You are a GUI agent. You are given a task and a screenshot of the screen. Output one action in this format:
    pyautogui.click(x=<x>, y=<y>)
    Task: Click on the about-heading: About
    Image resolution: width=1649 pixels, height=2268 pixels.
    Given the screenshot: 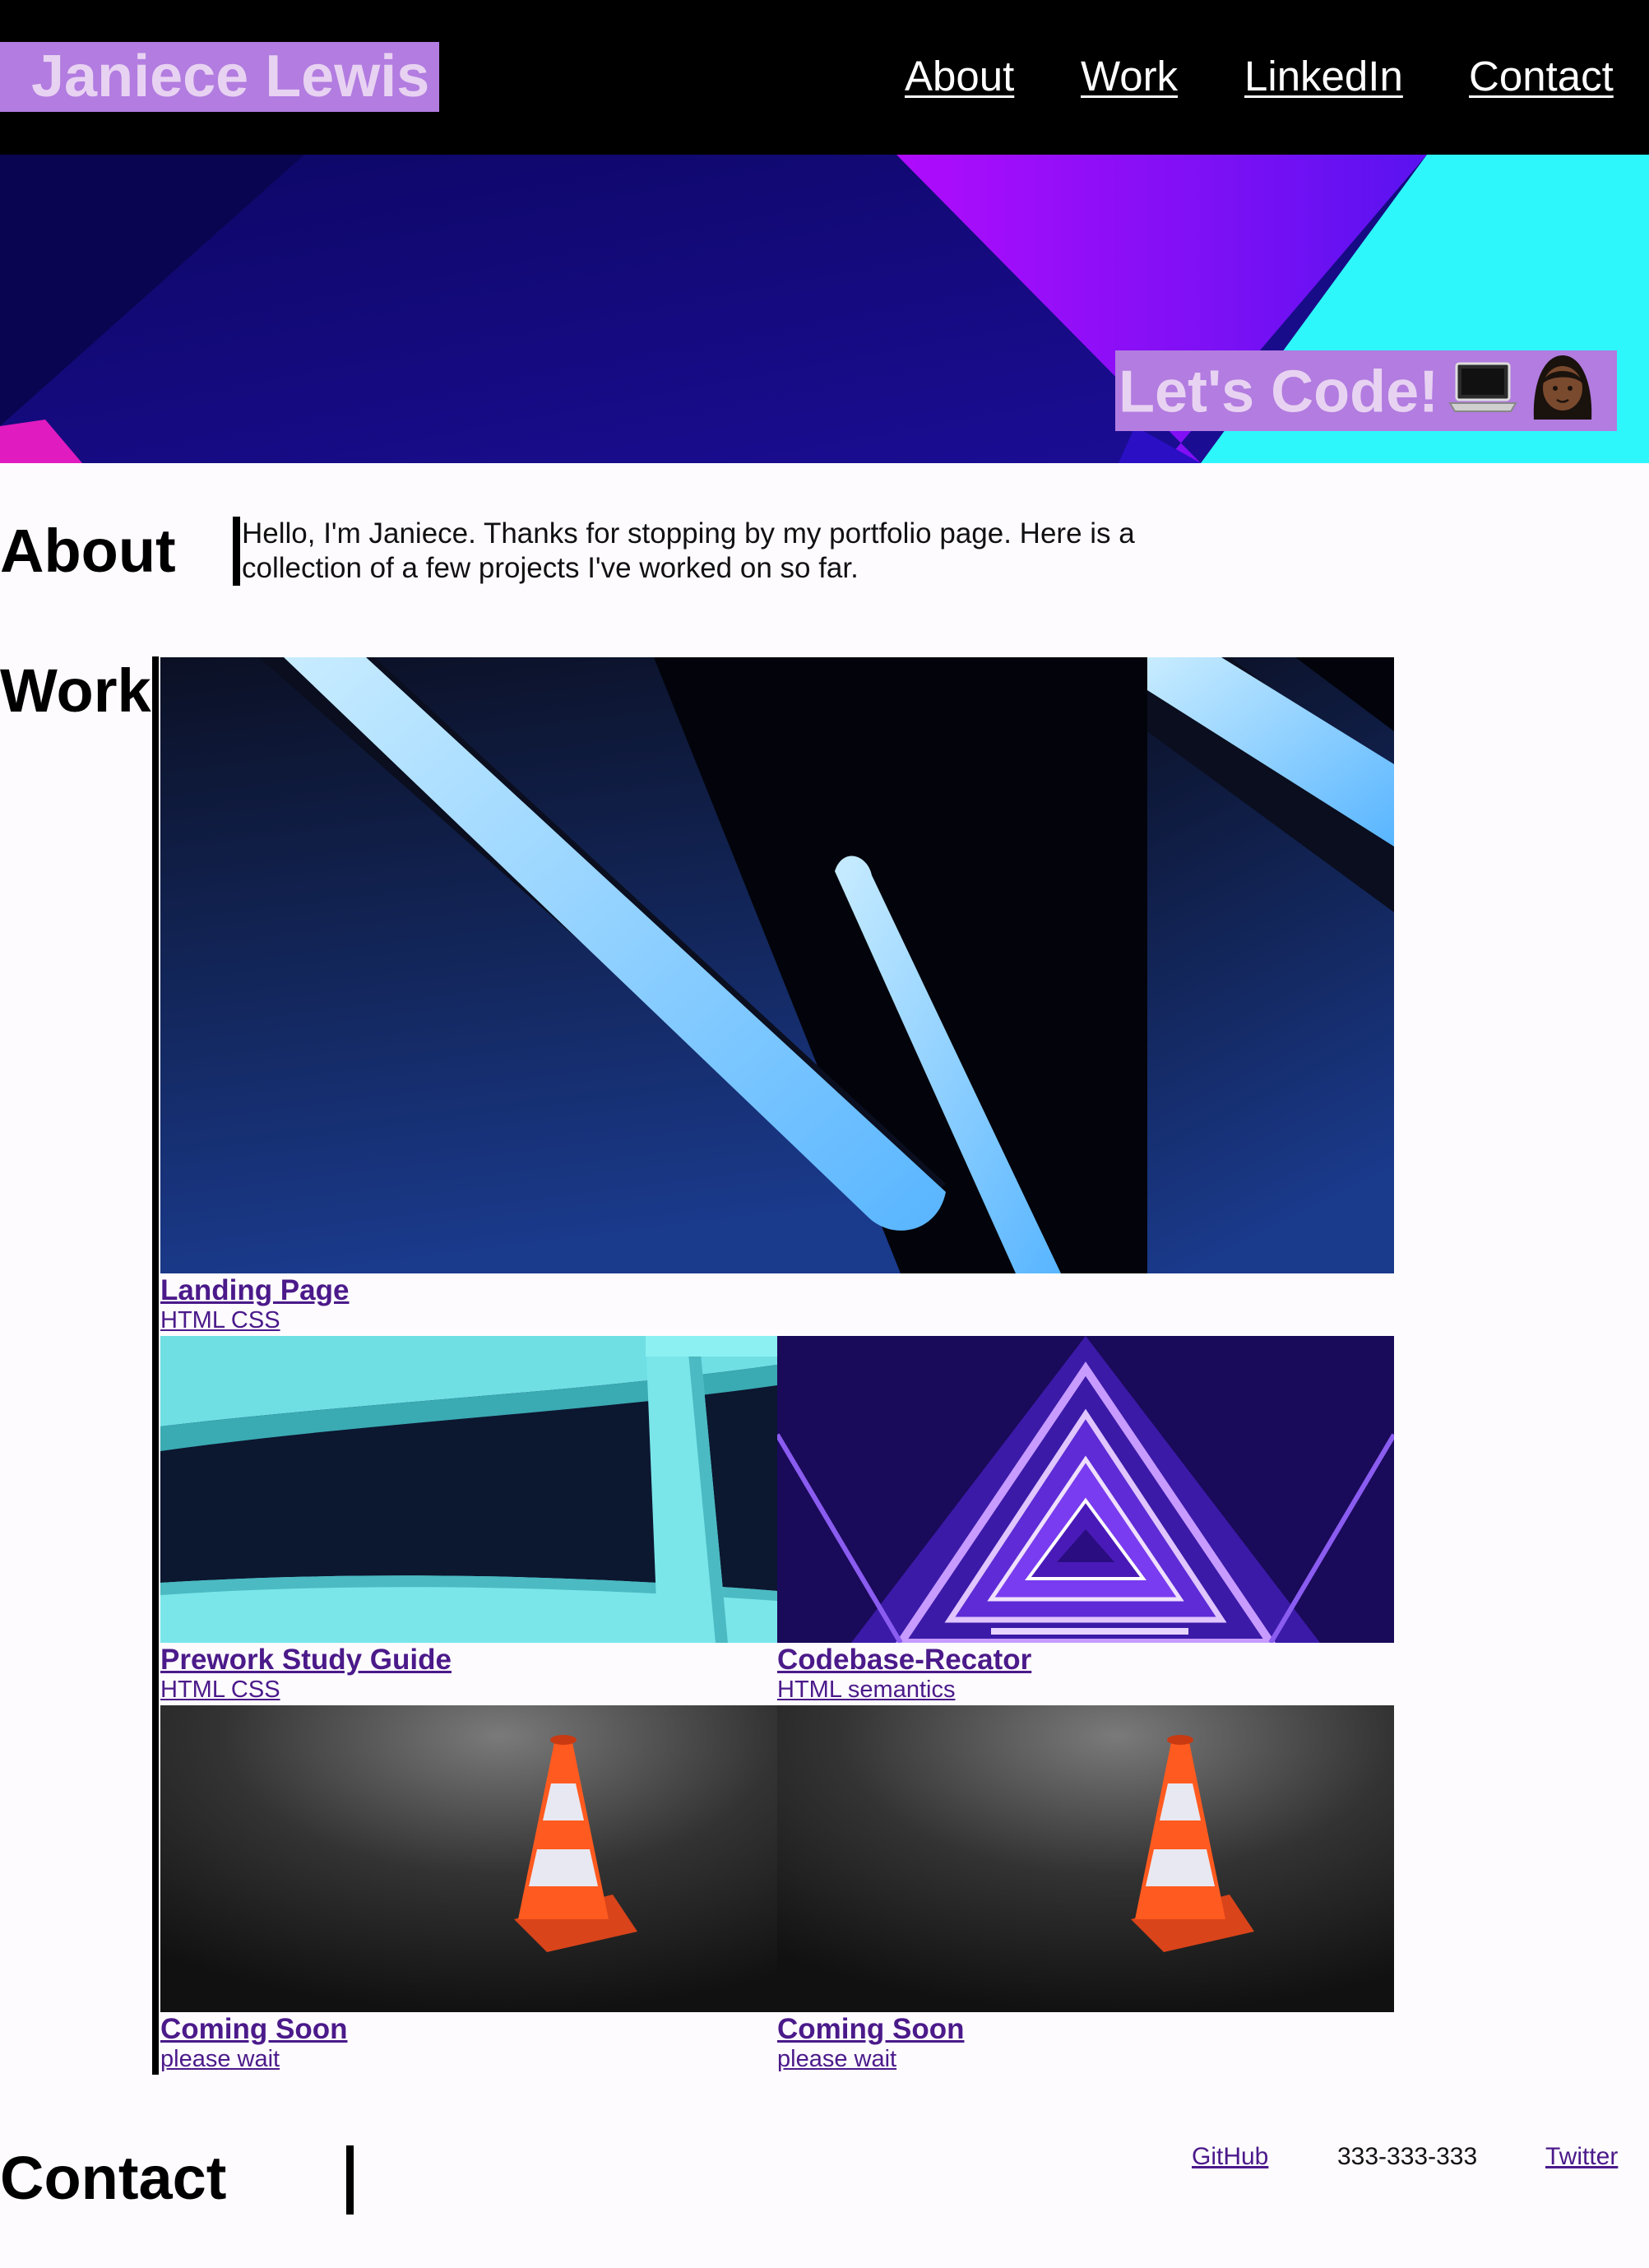 What is the action you would take?
    pyautogui.click(x=88, y=551)
    